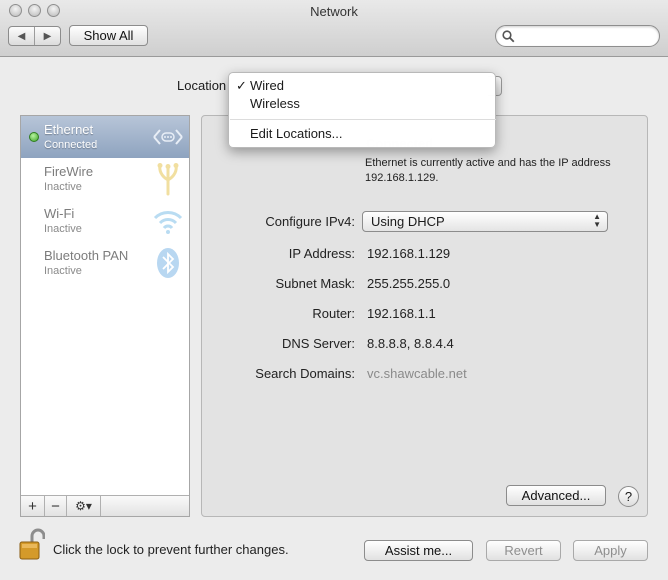 This screenshot has width=668, height=580. Describe the element at coordinates (318, 343) in the screenshot. I see `dns-server-label: DNS Server:` at that location.